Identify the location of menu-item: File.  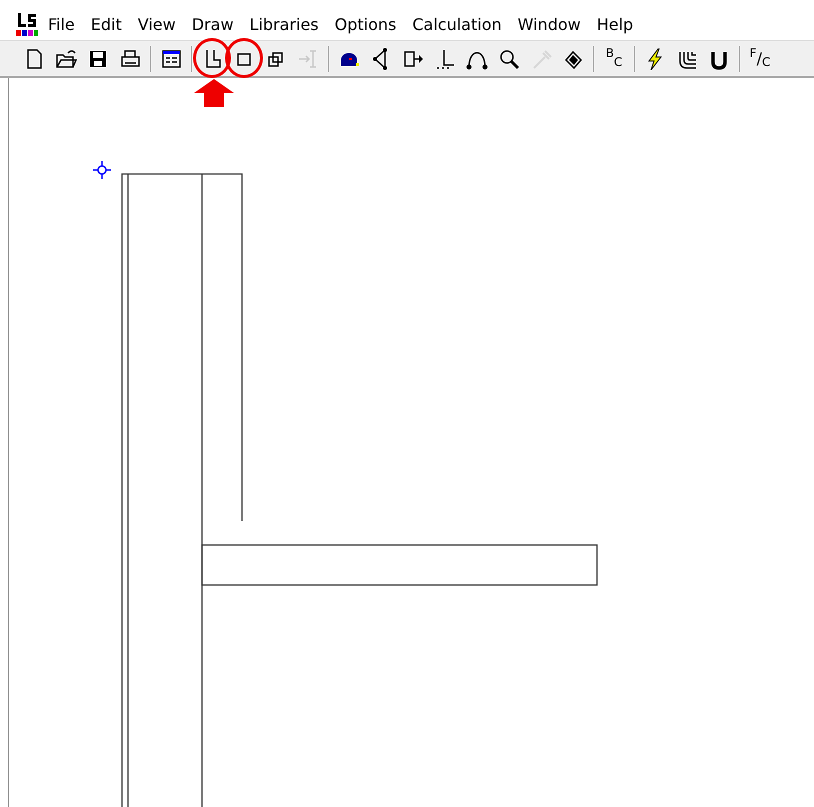
(61, 25).